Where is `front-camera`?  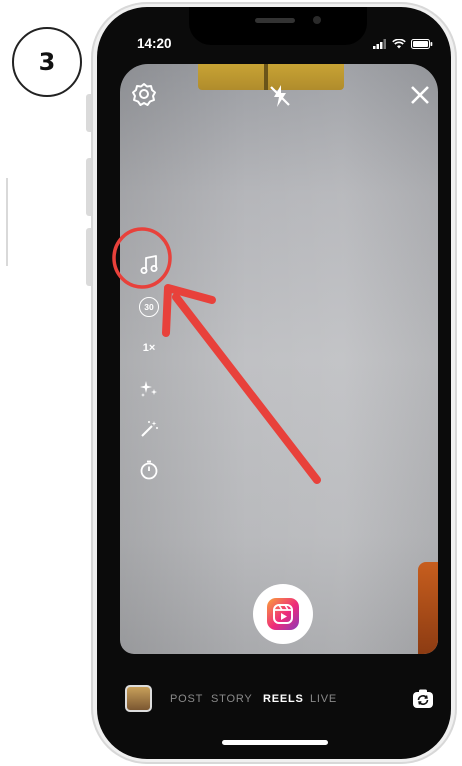
front-camera is located at coordinates (317, 20).